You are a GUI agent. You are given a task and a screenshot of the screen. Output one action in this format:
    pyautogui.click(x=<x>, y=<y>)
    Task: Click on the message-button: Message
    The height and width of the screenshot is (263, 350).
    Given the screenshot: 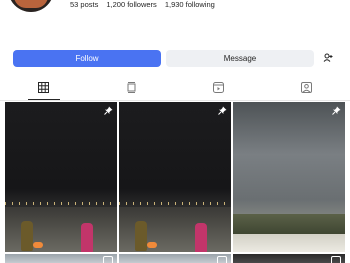 What is the action you would take?
    pyautogui.click(x=240, y=58)
    